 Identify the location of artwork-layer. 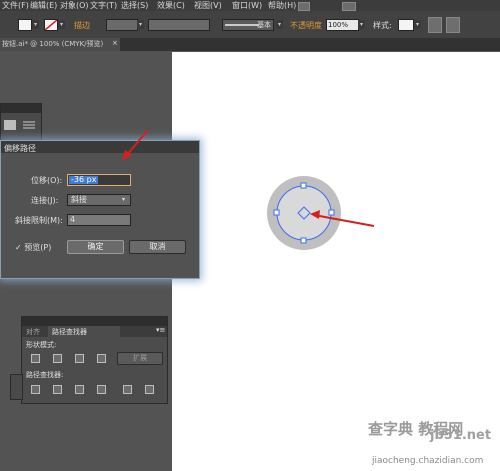
(321, 213).